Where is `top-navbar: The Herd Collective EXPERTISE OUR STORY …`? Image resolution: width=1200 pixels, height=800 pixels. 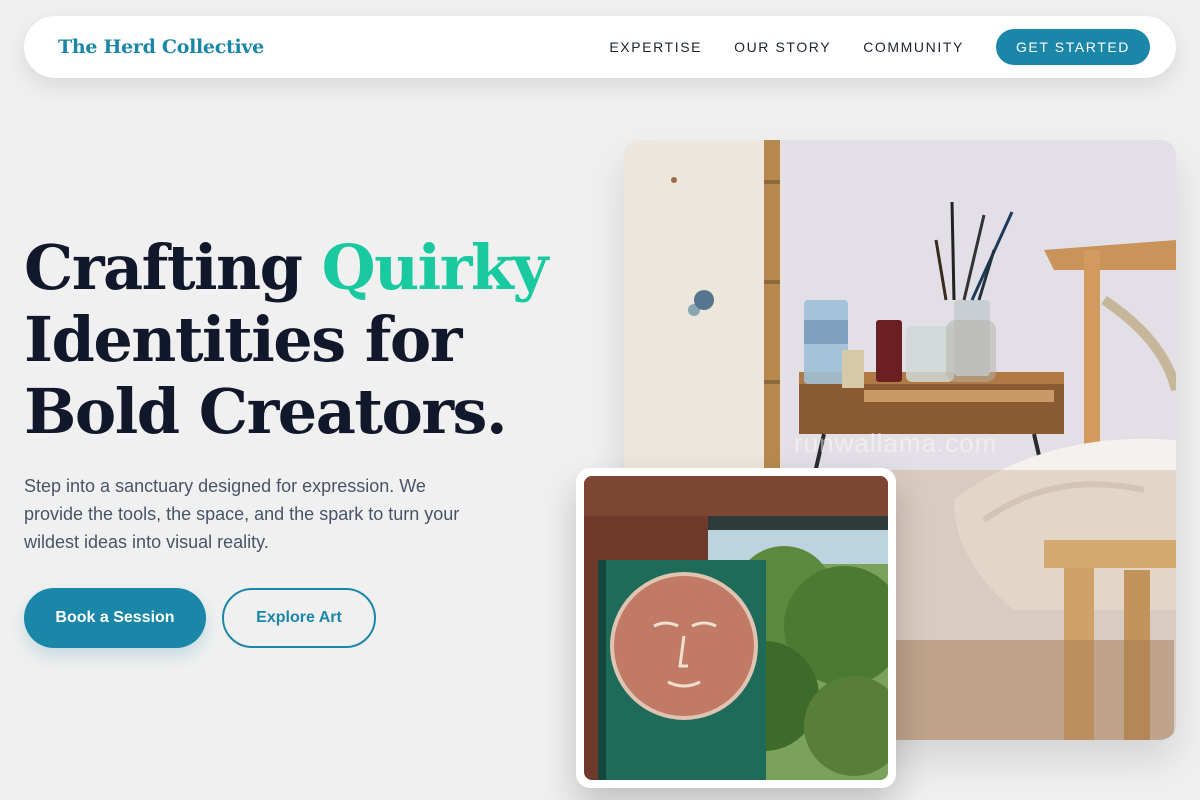
top-navbar: The Herd Collective EXPERTISE OUR STORY … is located at coordinates (600, 47).